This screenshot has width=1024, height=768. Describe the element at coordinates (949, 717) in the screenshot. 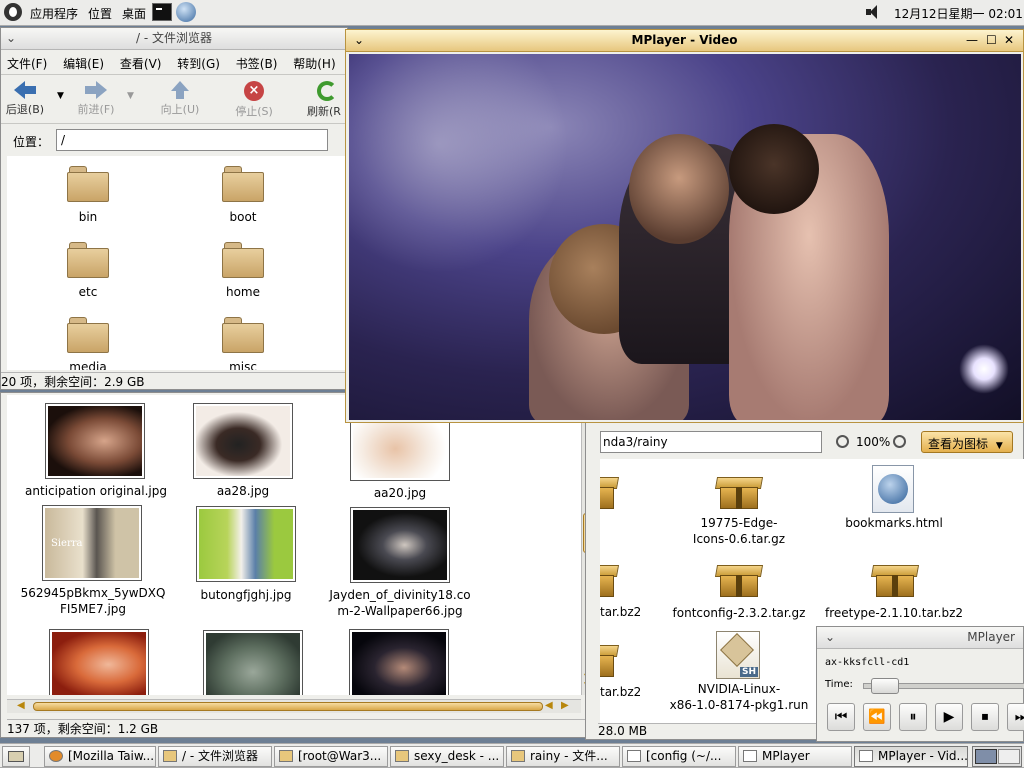

I see `play-icon: ▶` at that location.